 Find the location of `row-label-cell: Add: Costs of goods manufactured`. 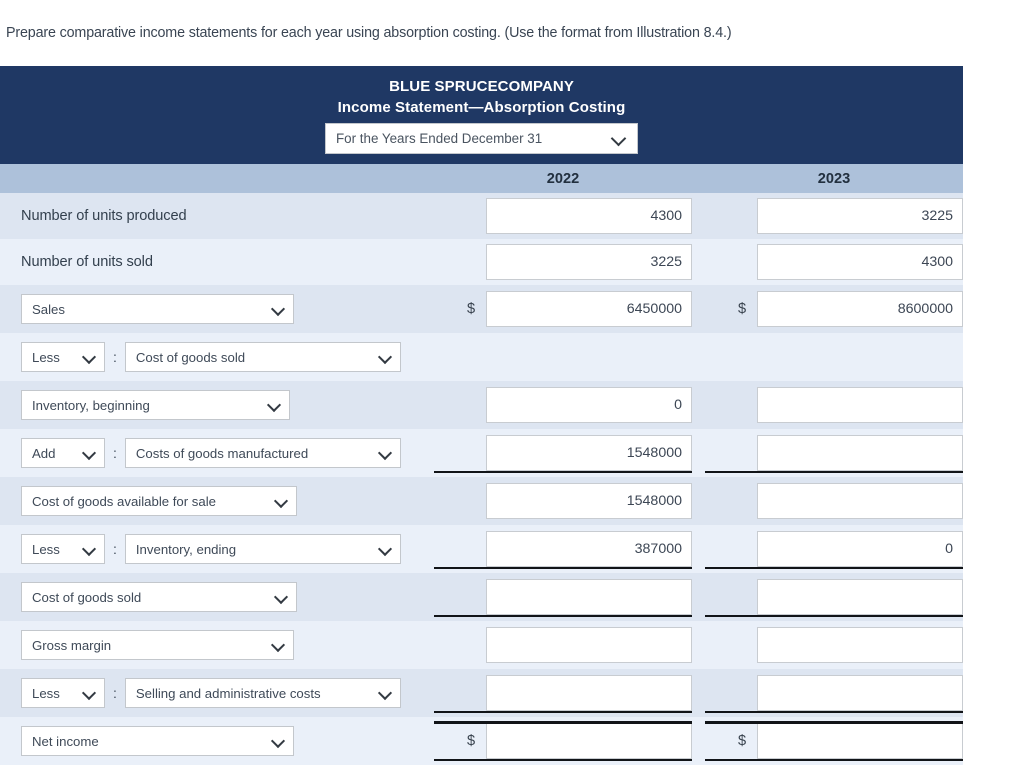

row-label-cell: Add: Costs of goods manufactured is located at coordinates (217, 453).